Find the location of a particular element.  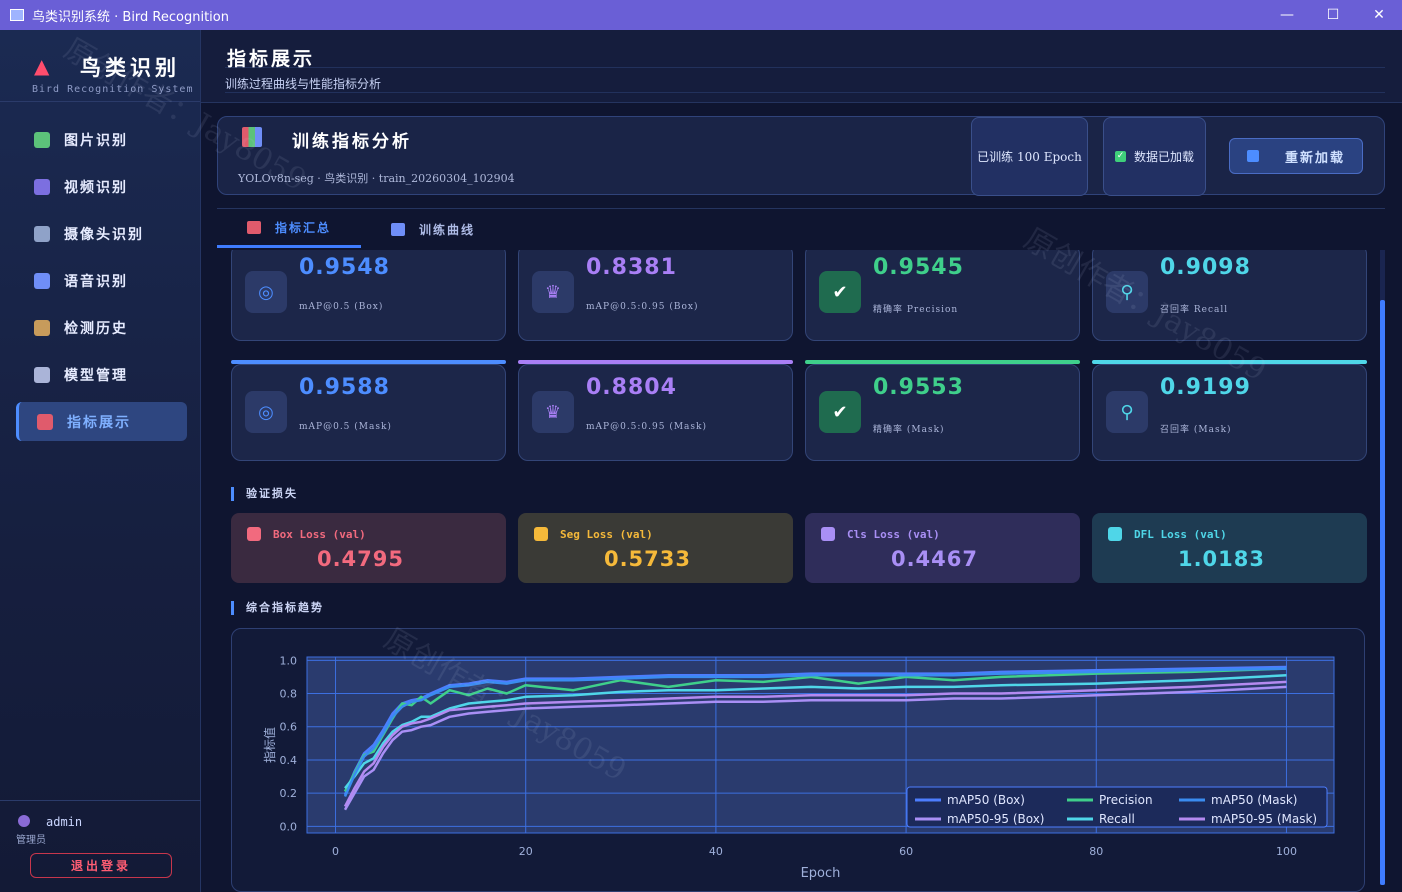

metric-card: ✔ 0.9553 精确率 (Mask) is located at coordinates (942, 410).